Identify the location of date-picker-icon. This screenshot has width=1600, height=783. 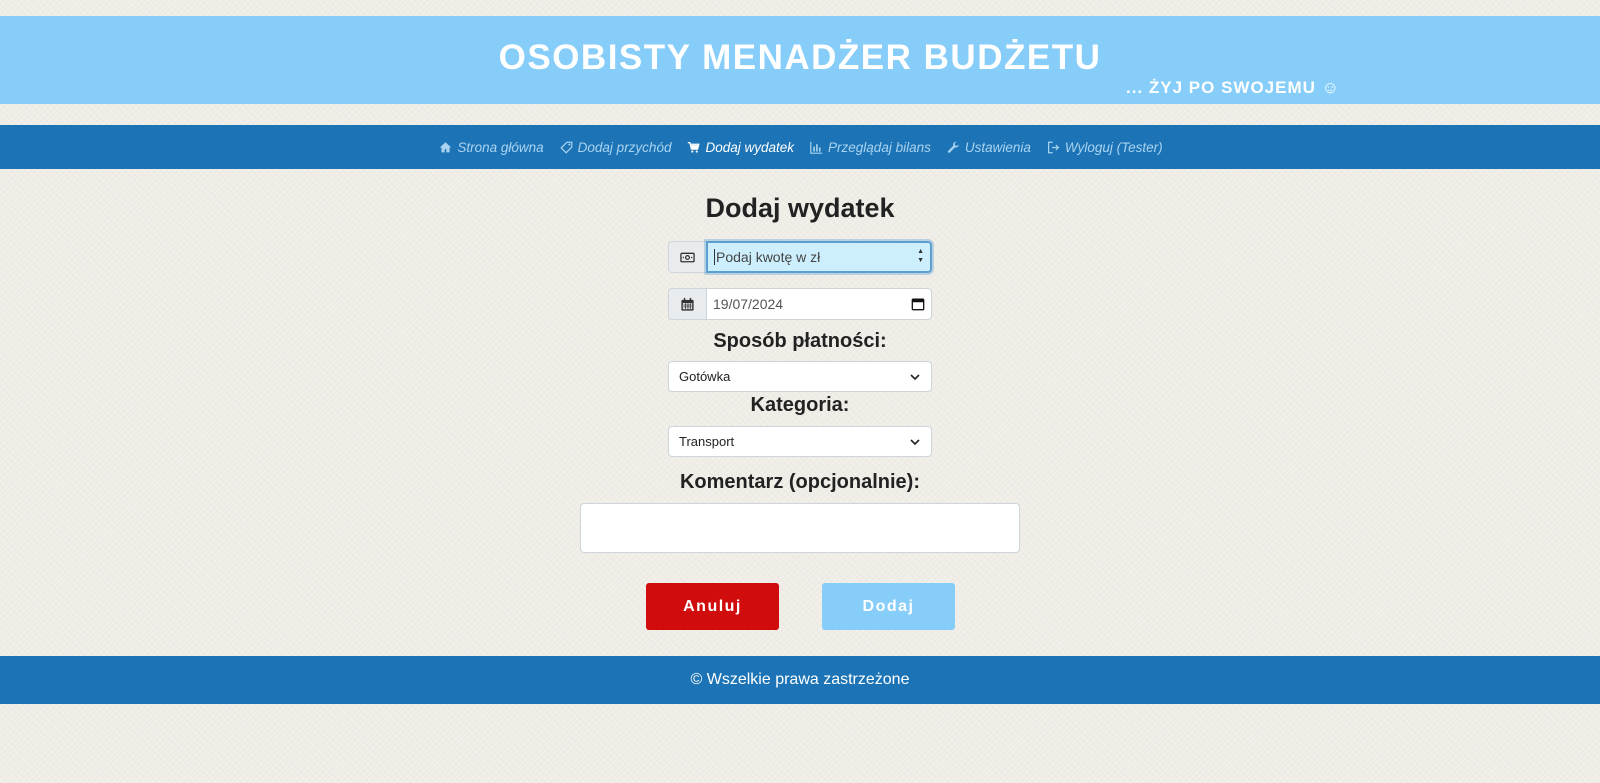
(918, 305).